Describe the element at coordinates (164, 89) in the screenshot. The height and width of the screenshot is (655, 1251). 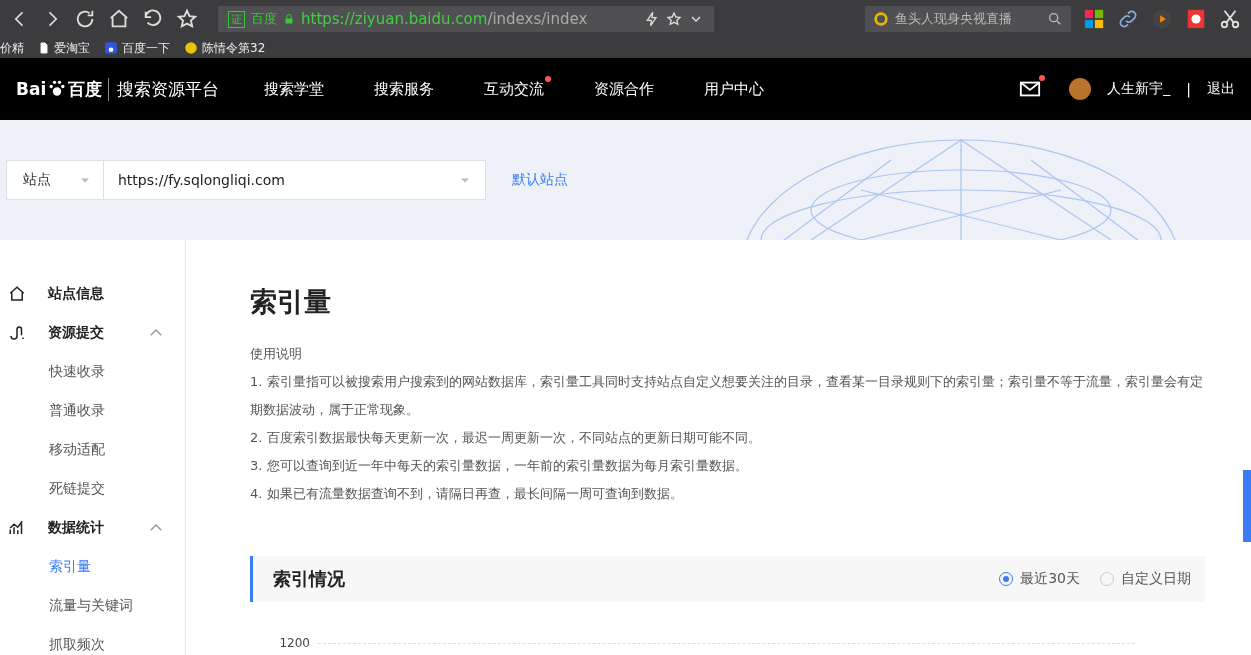
I see `platform-title: 搜索资源平台` at that location.